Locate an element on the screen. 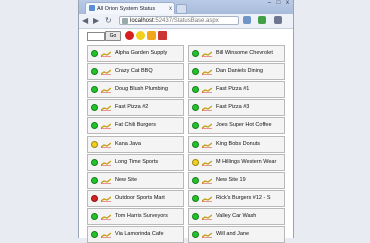  site-name: Tom Harris Surveyors is located at coordinates (141, 215).